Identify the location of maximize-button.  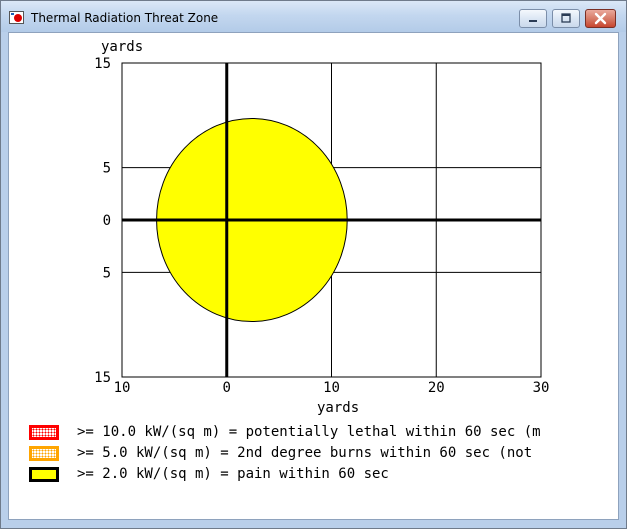
(566, 18).